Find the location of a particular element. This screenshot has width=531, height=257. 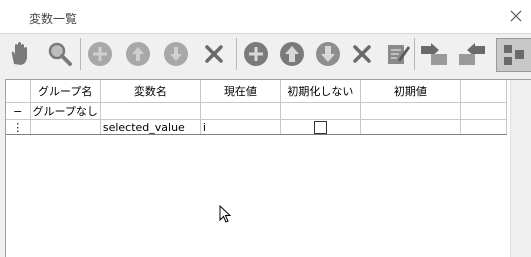

mouse-cursor-icon is located at coordinates (225, 214).